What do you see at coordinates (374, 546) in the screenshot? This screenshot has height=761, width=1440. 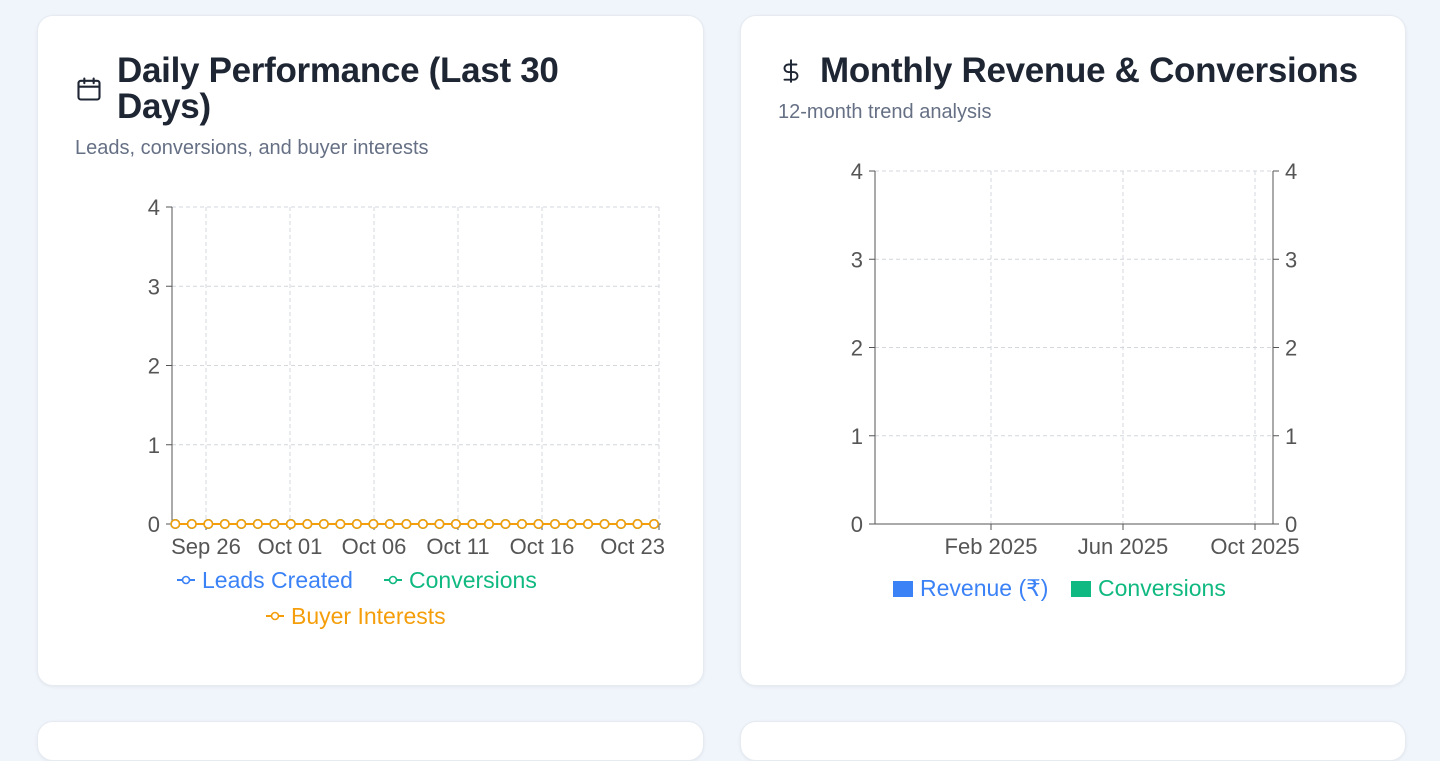 I see `x-tick-label: Oct 06` at bounding box center [374, 546].